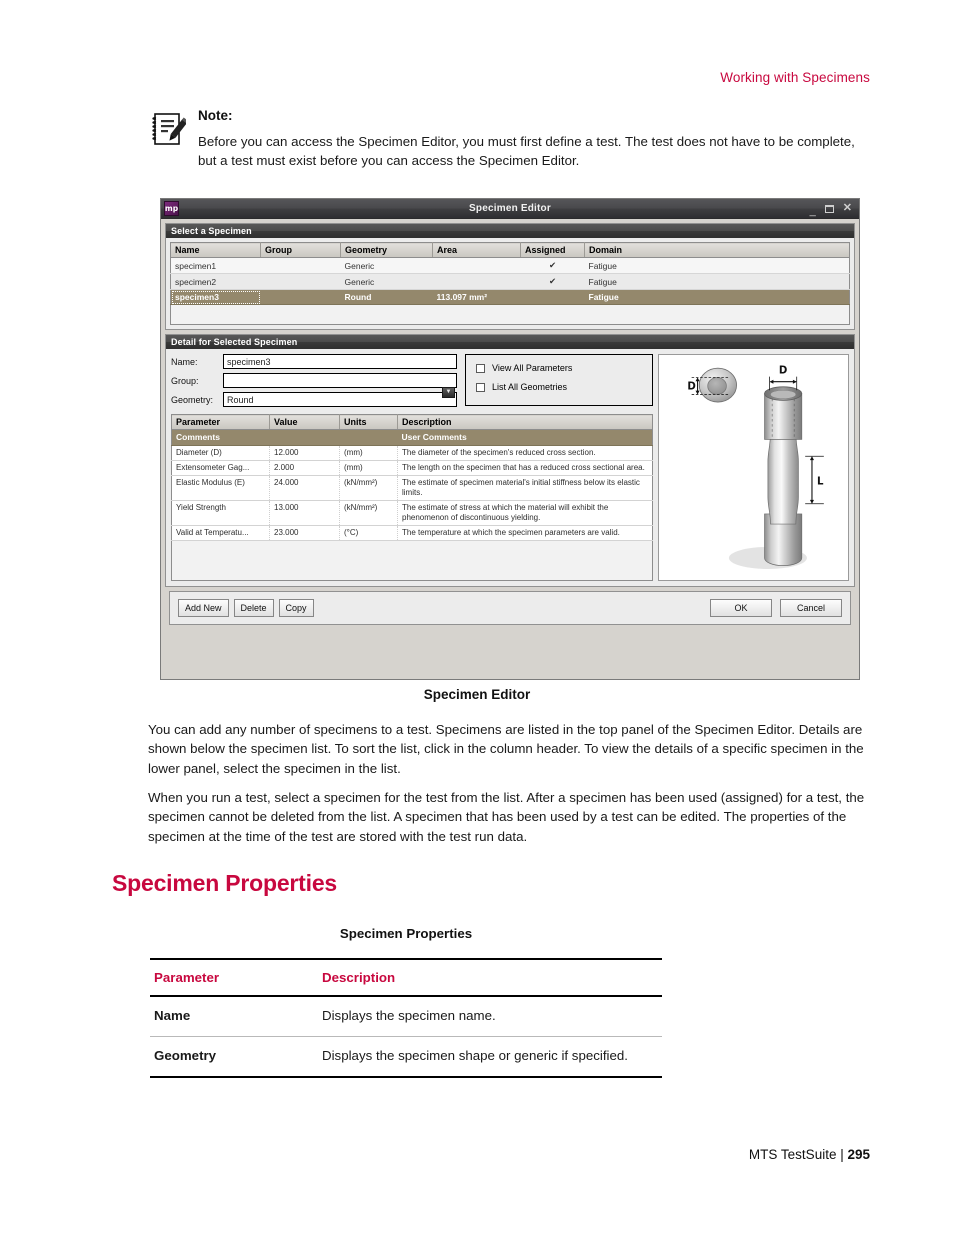 The width and height of the screenshot is (954, 1235). I want to click on checkbox-list-all-geometries: List All Geometries, so click(559, 387).